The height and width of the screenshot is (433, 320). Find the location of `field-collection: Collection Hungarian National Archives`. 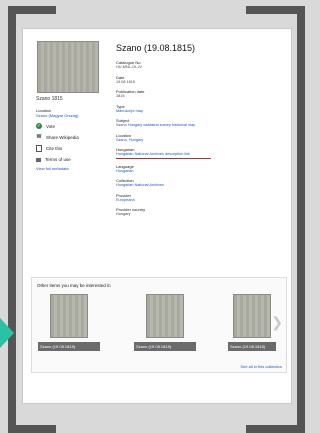

field-collection: Collection Hungarian National Archives is located at coordinates (201, 183).